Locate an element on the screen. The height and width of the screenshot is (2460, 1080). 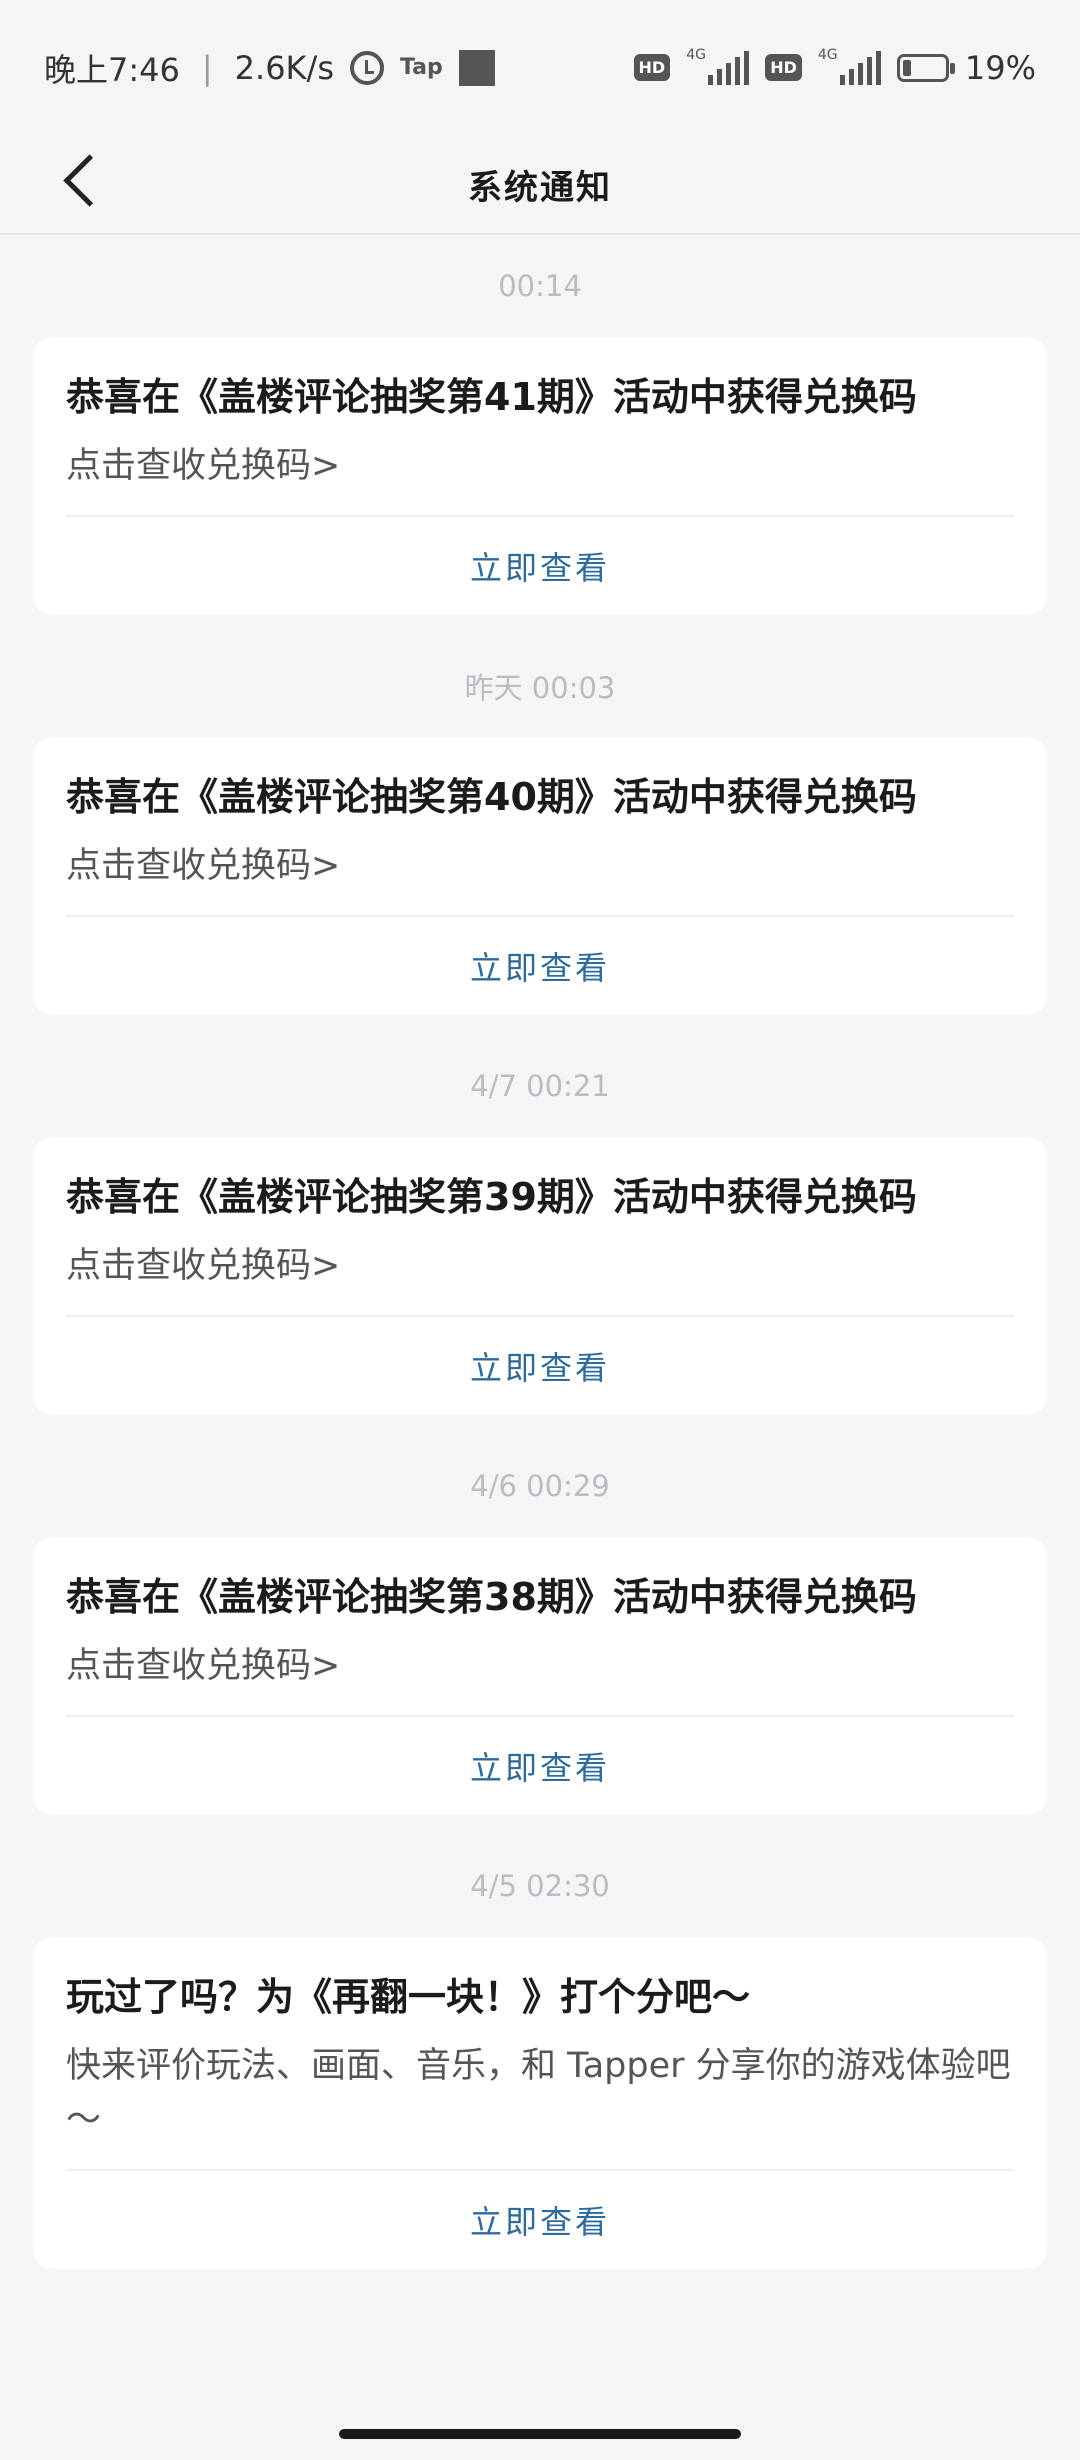
home-indicator is located at coordinates (540, 2434).